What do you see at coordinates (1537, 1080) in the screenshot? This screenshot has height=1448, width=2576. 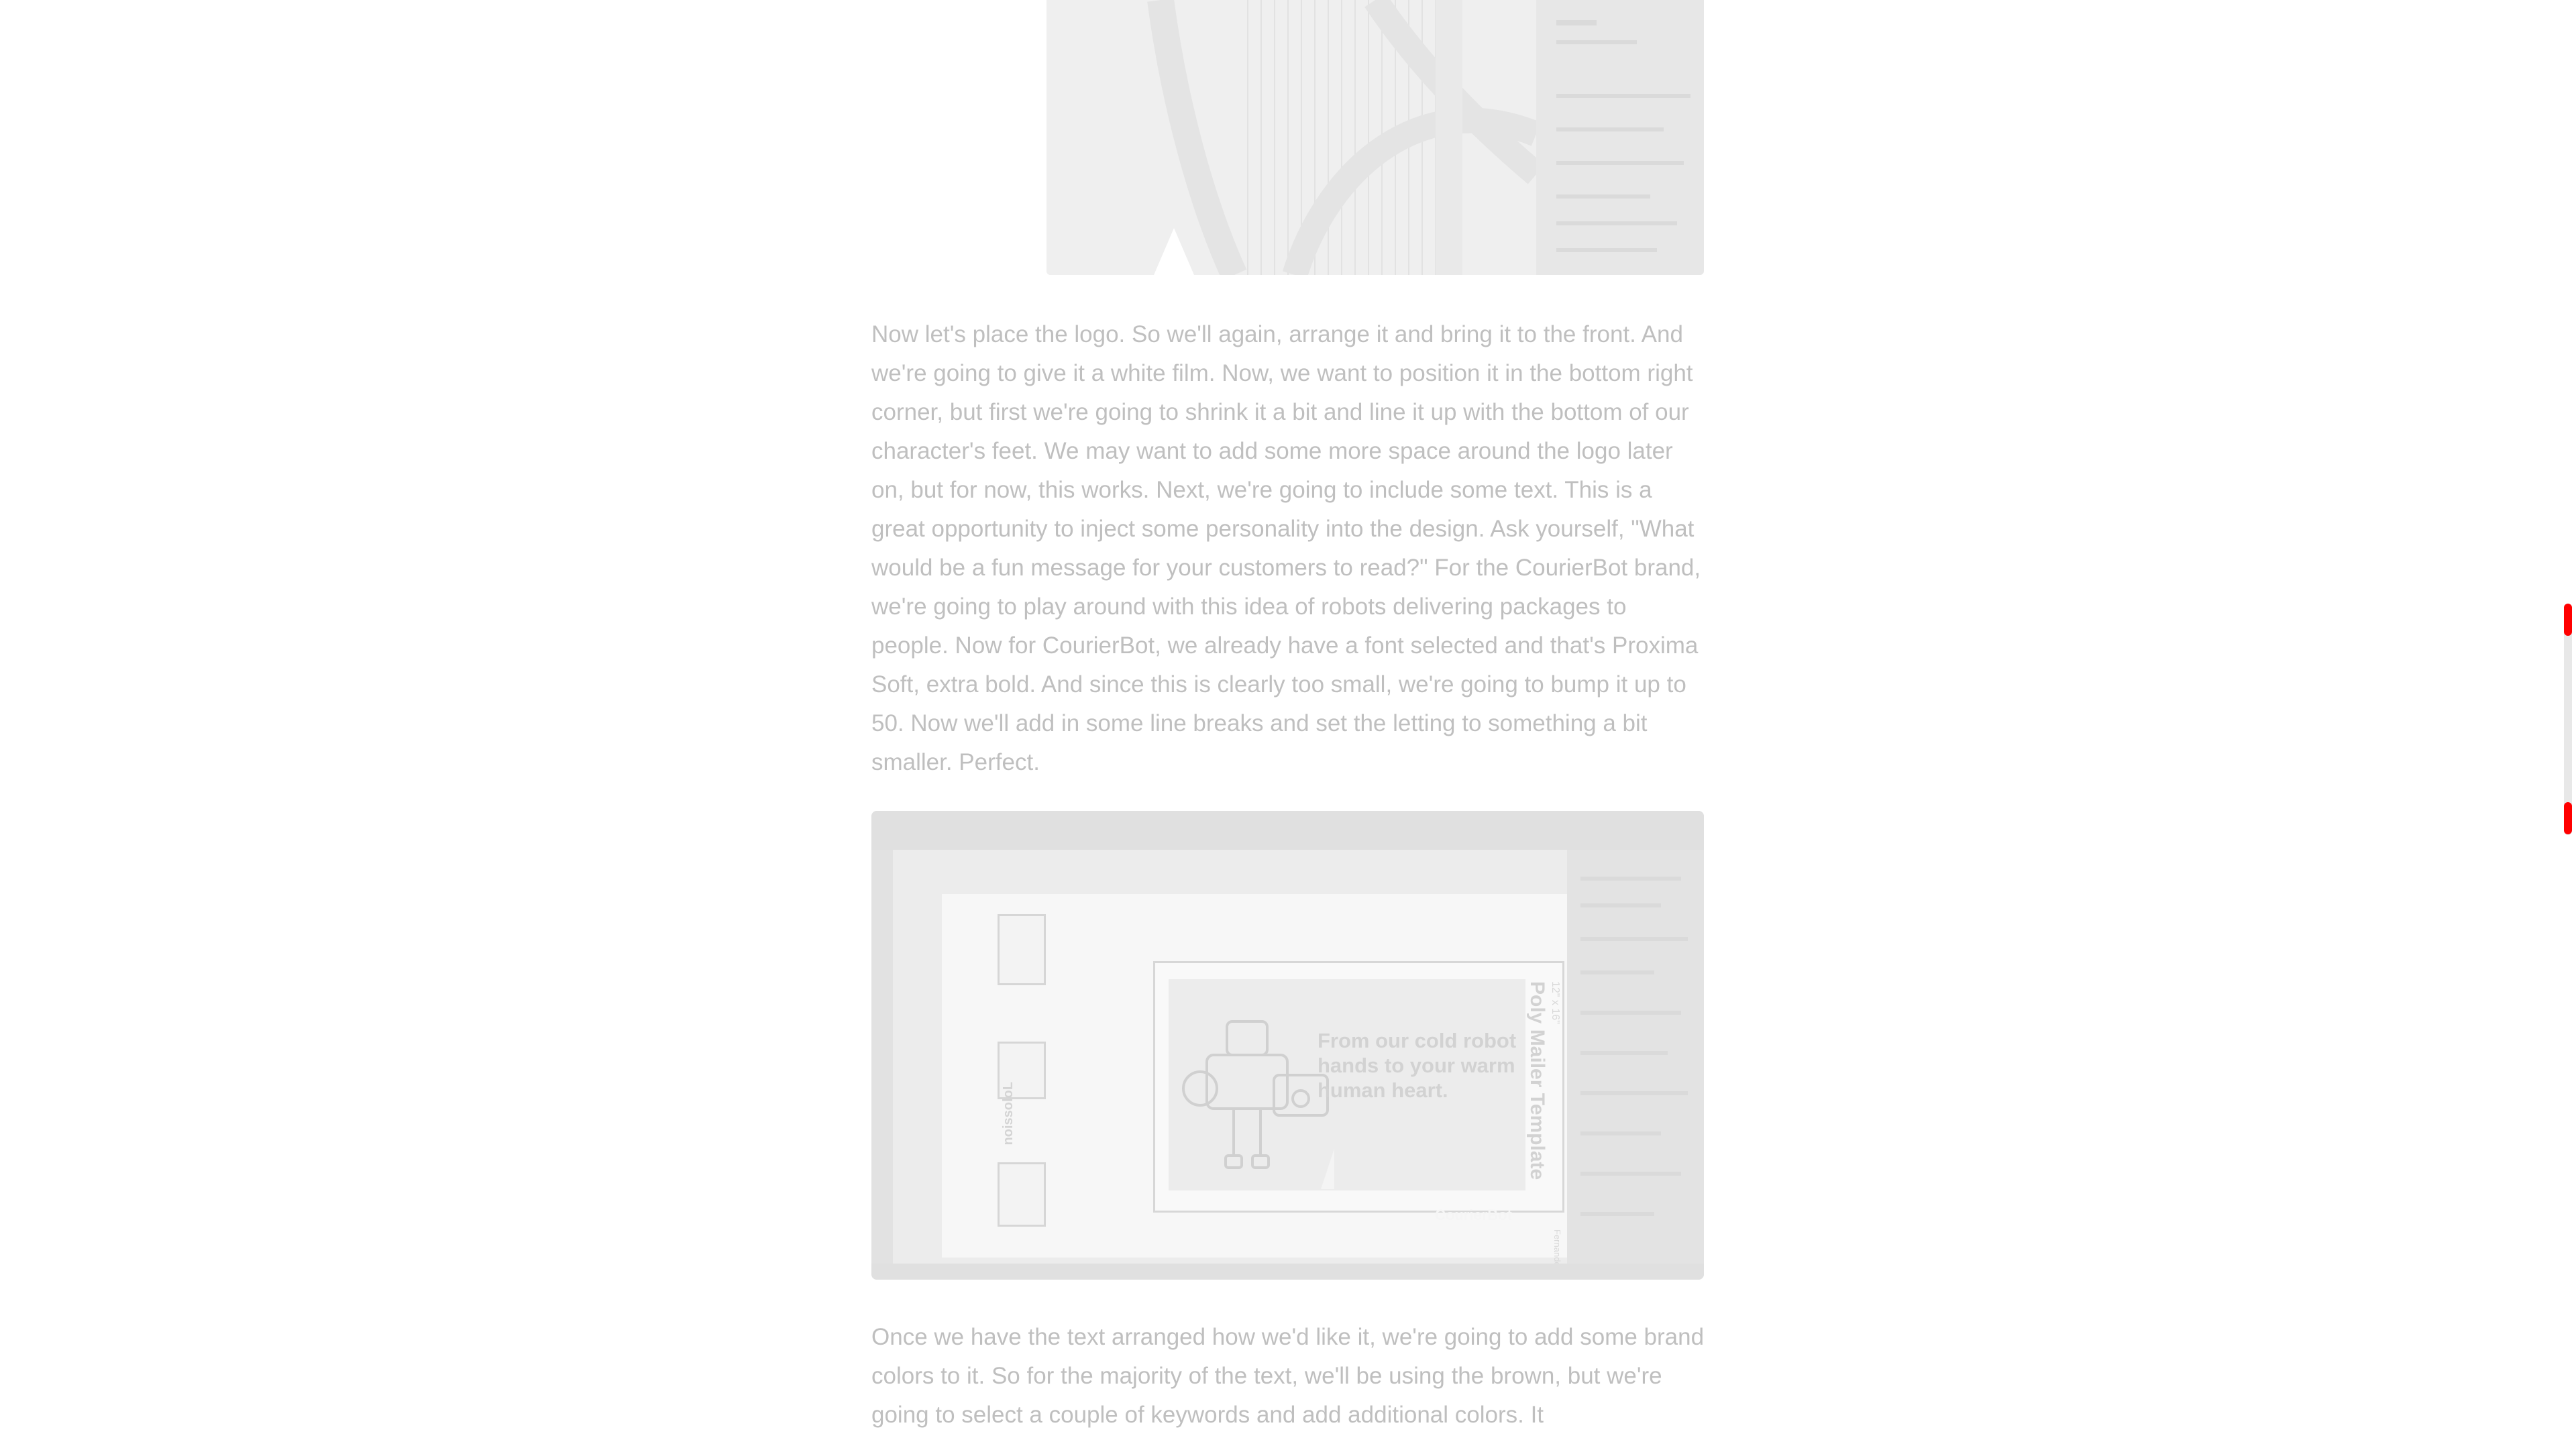 I see `template-title: Poly Mailer Template` at bounding box center [1537, 1080].